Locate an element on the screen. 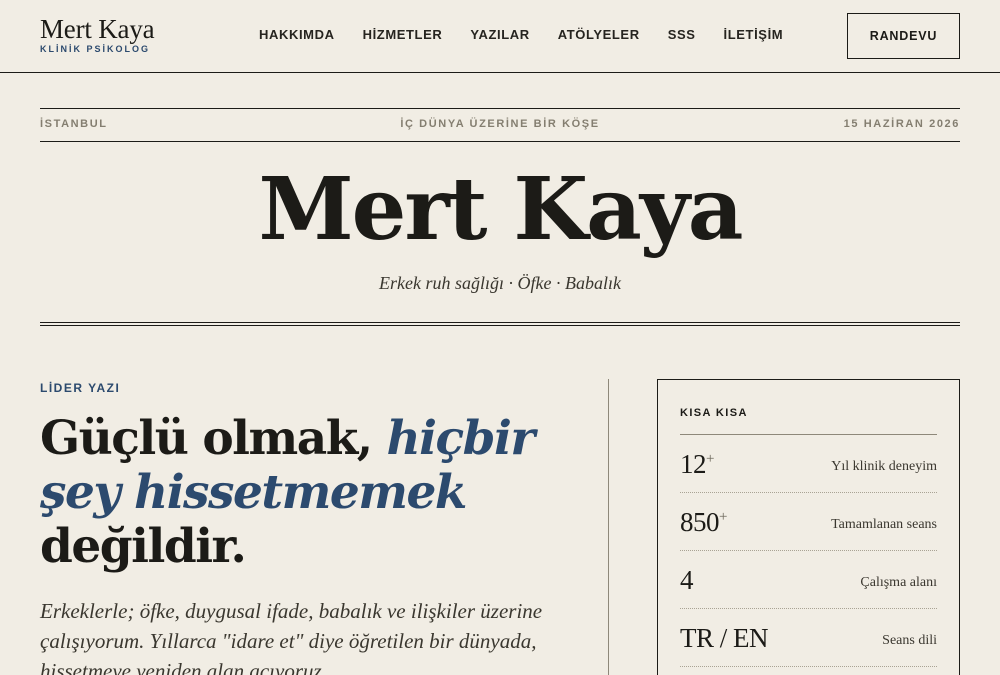 This screenshot has height=675, width=1000. meta-section: İÇ DÜNYA ÜZERİNE BİR KÖŞE is located at coordinates (500, 124).